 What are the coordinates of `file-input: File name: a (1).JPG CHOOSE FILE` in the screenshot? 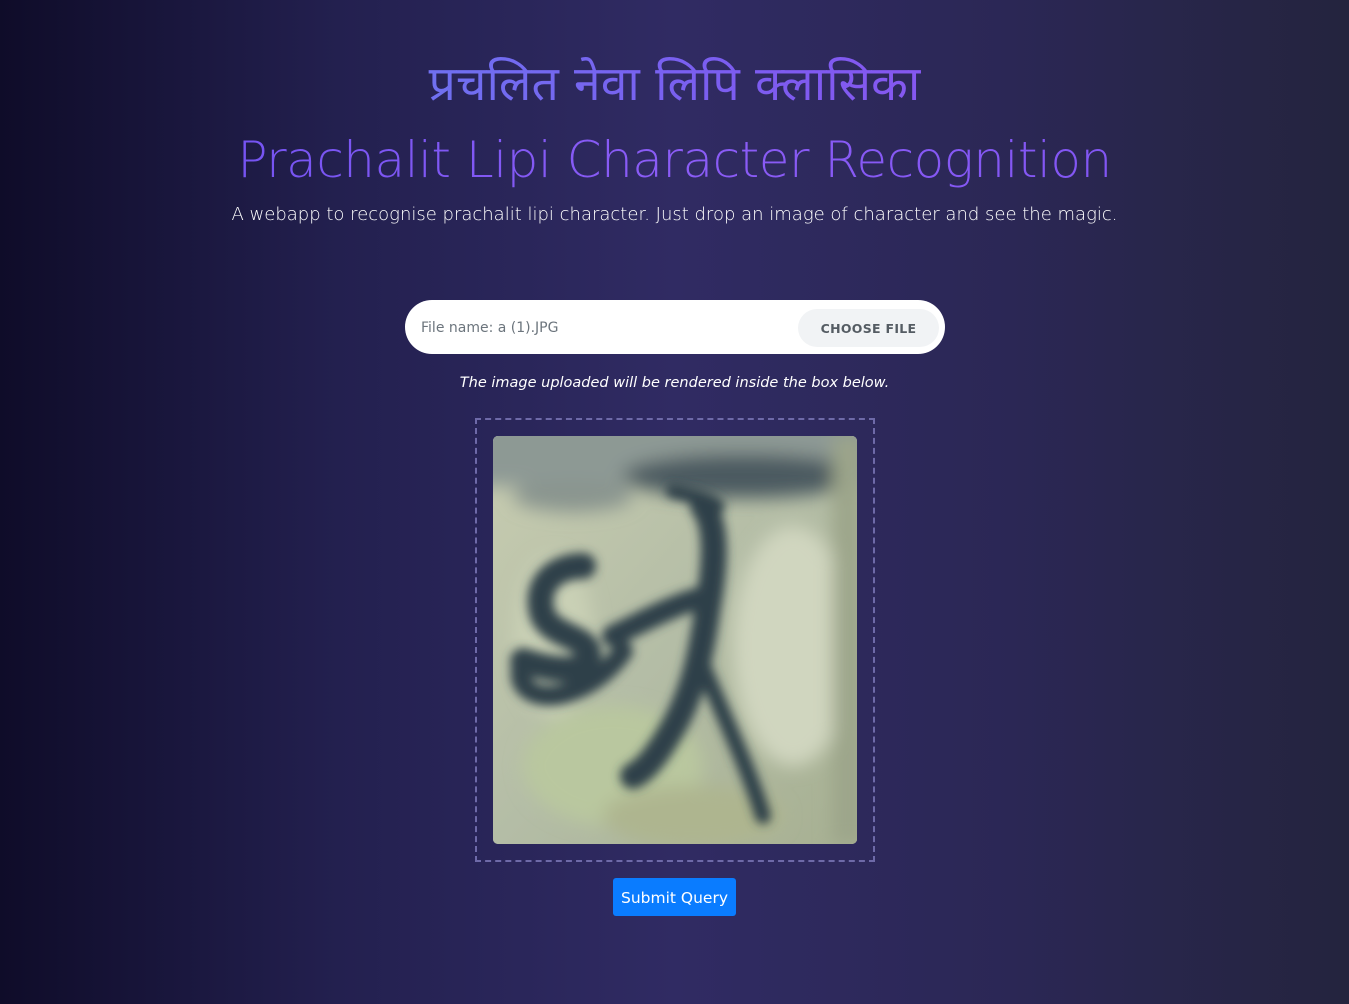 It's located at (675, 327).